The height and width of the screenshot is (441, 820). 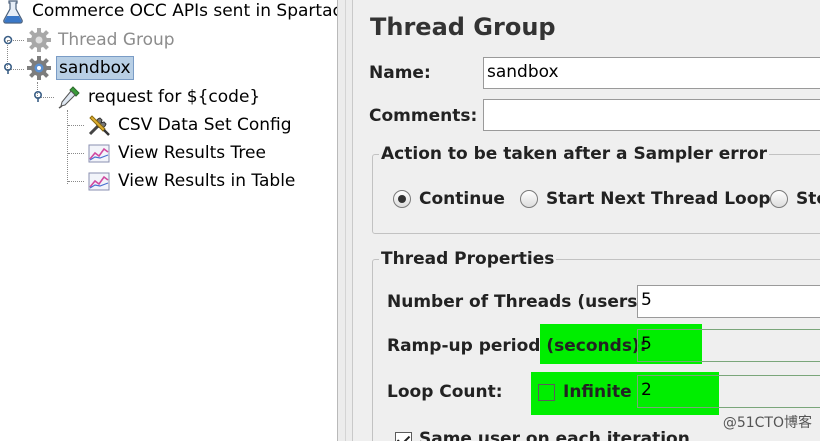 I want to click on tree-item-thread-group: Thread Group, so click(x=101, y=40).